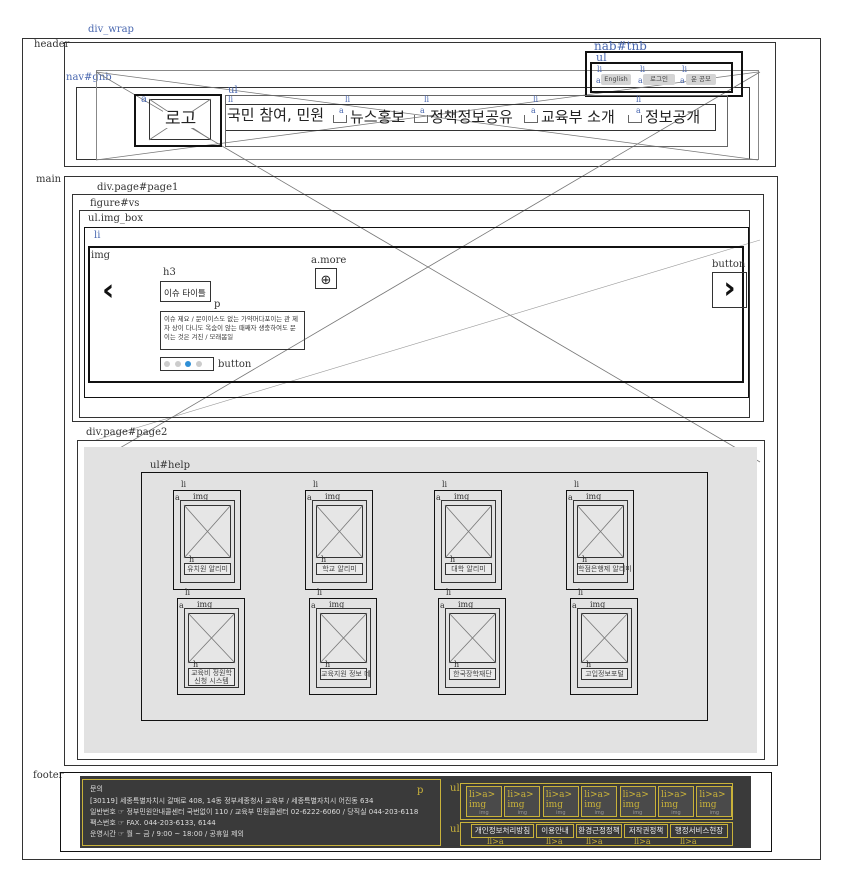 This screenshot has height=869, width=842. Describe the element at coordinates (599, 831) in the screenshot. I see `footer-link: 환경근정정책` at that location.